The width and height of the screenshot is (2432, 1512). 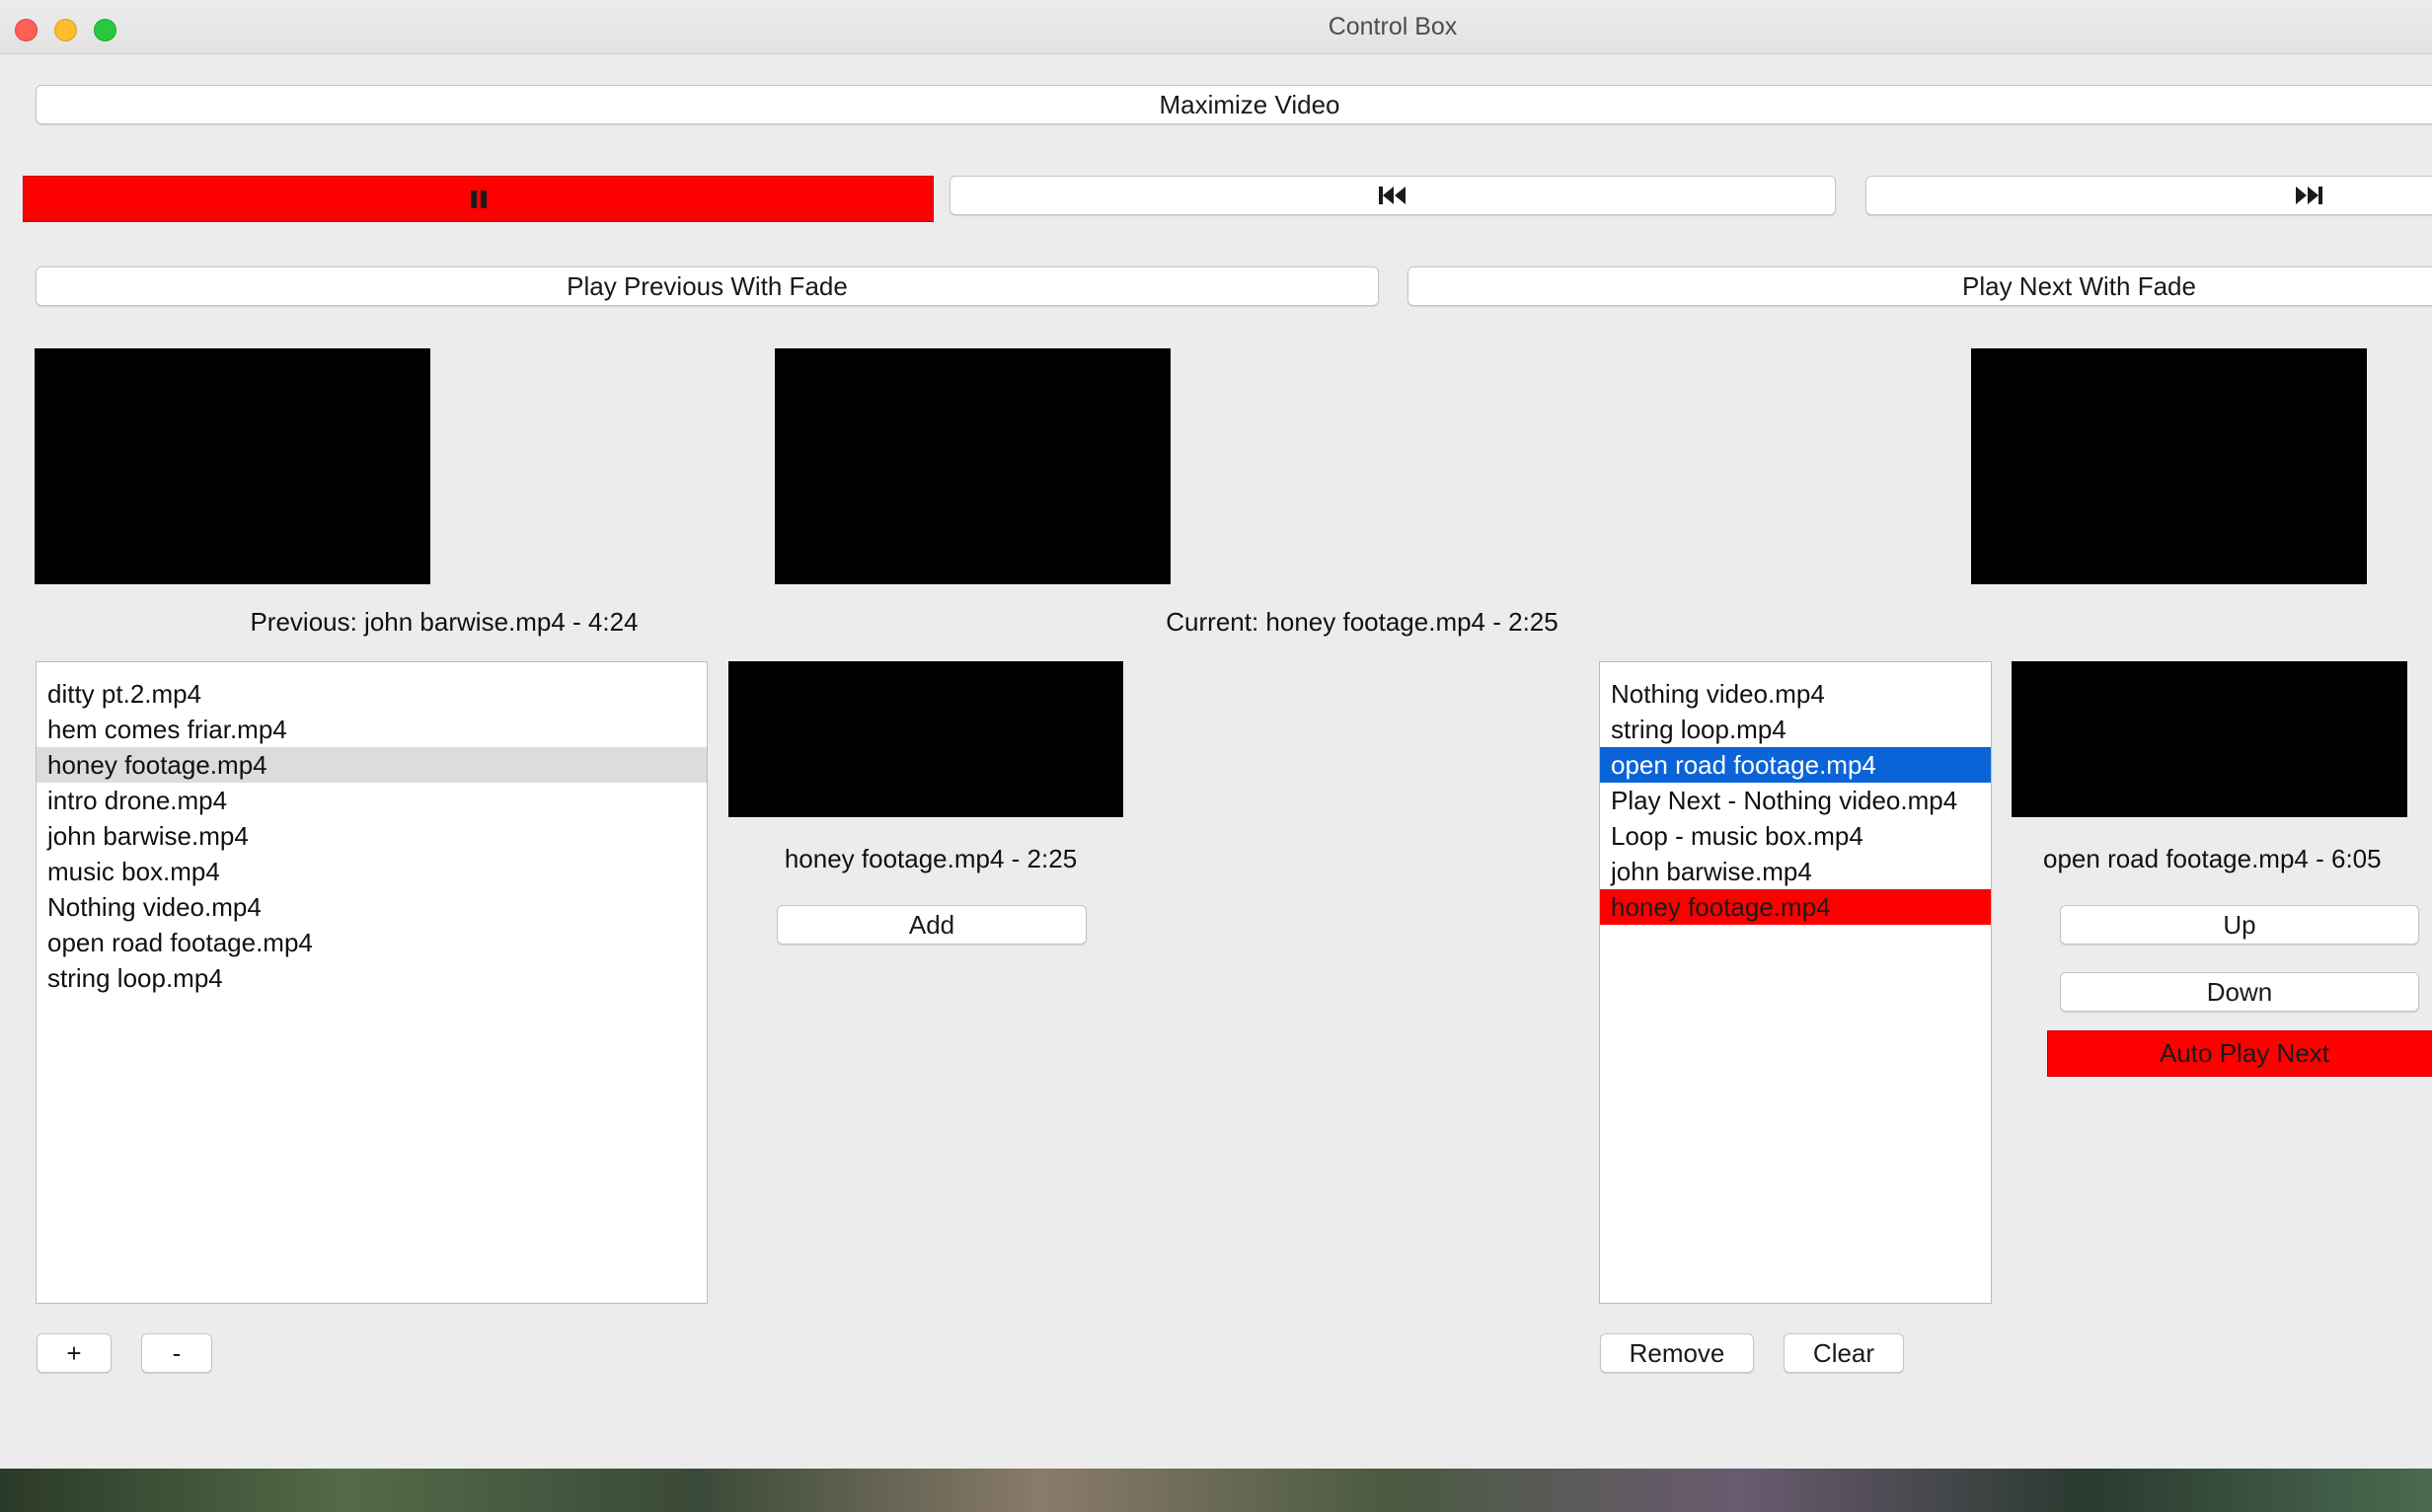 I want to click on library-list-item: open road footage.mp4, so click(x=372, y=943).